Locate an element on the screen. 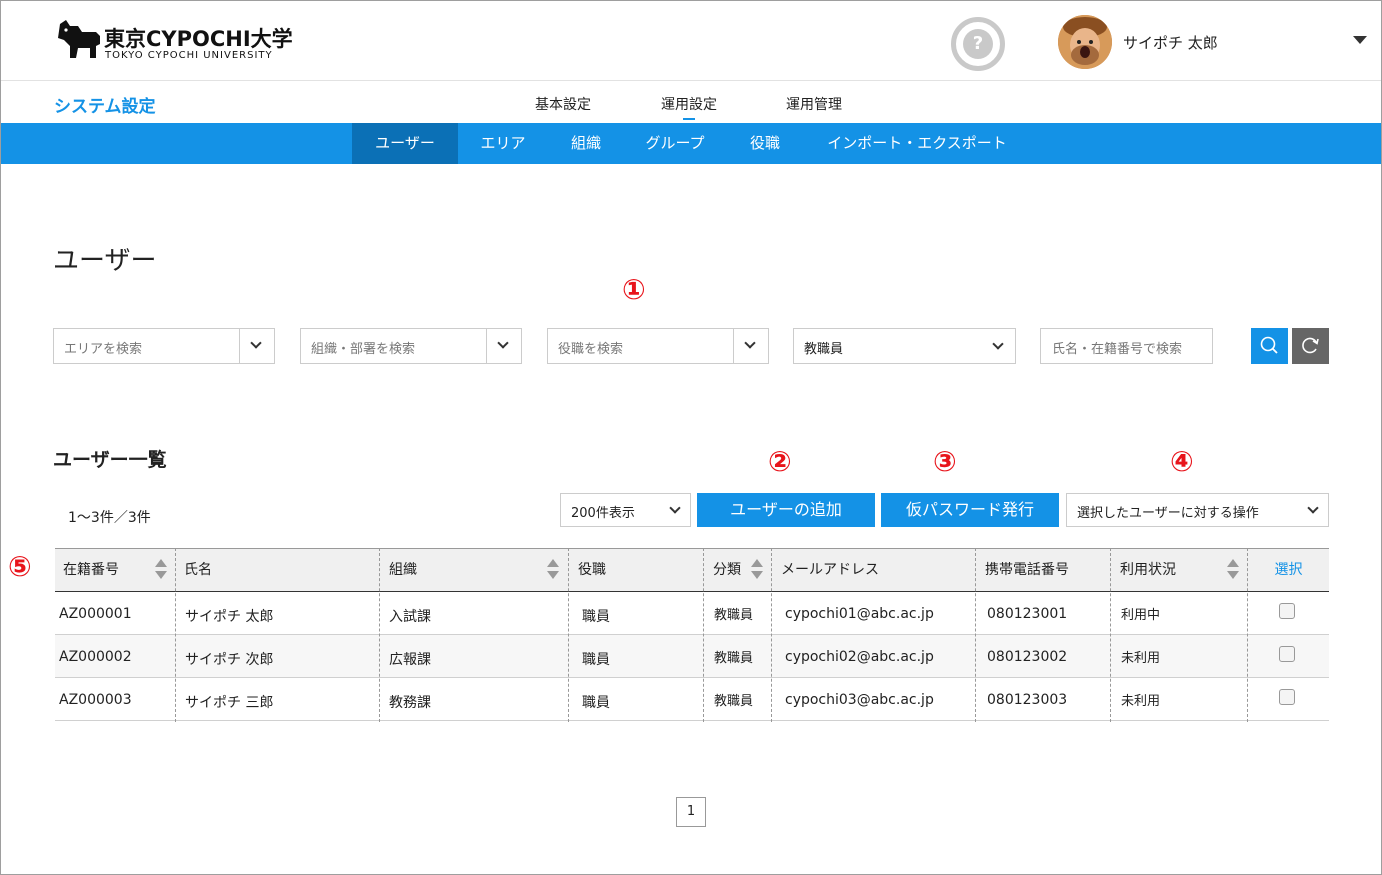 The height and width of the screenshot is (875, 1382). col-email: メールアドレス is located at coordinates (830, 570).